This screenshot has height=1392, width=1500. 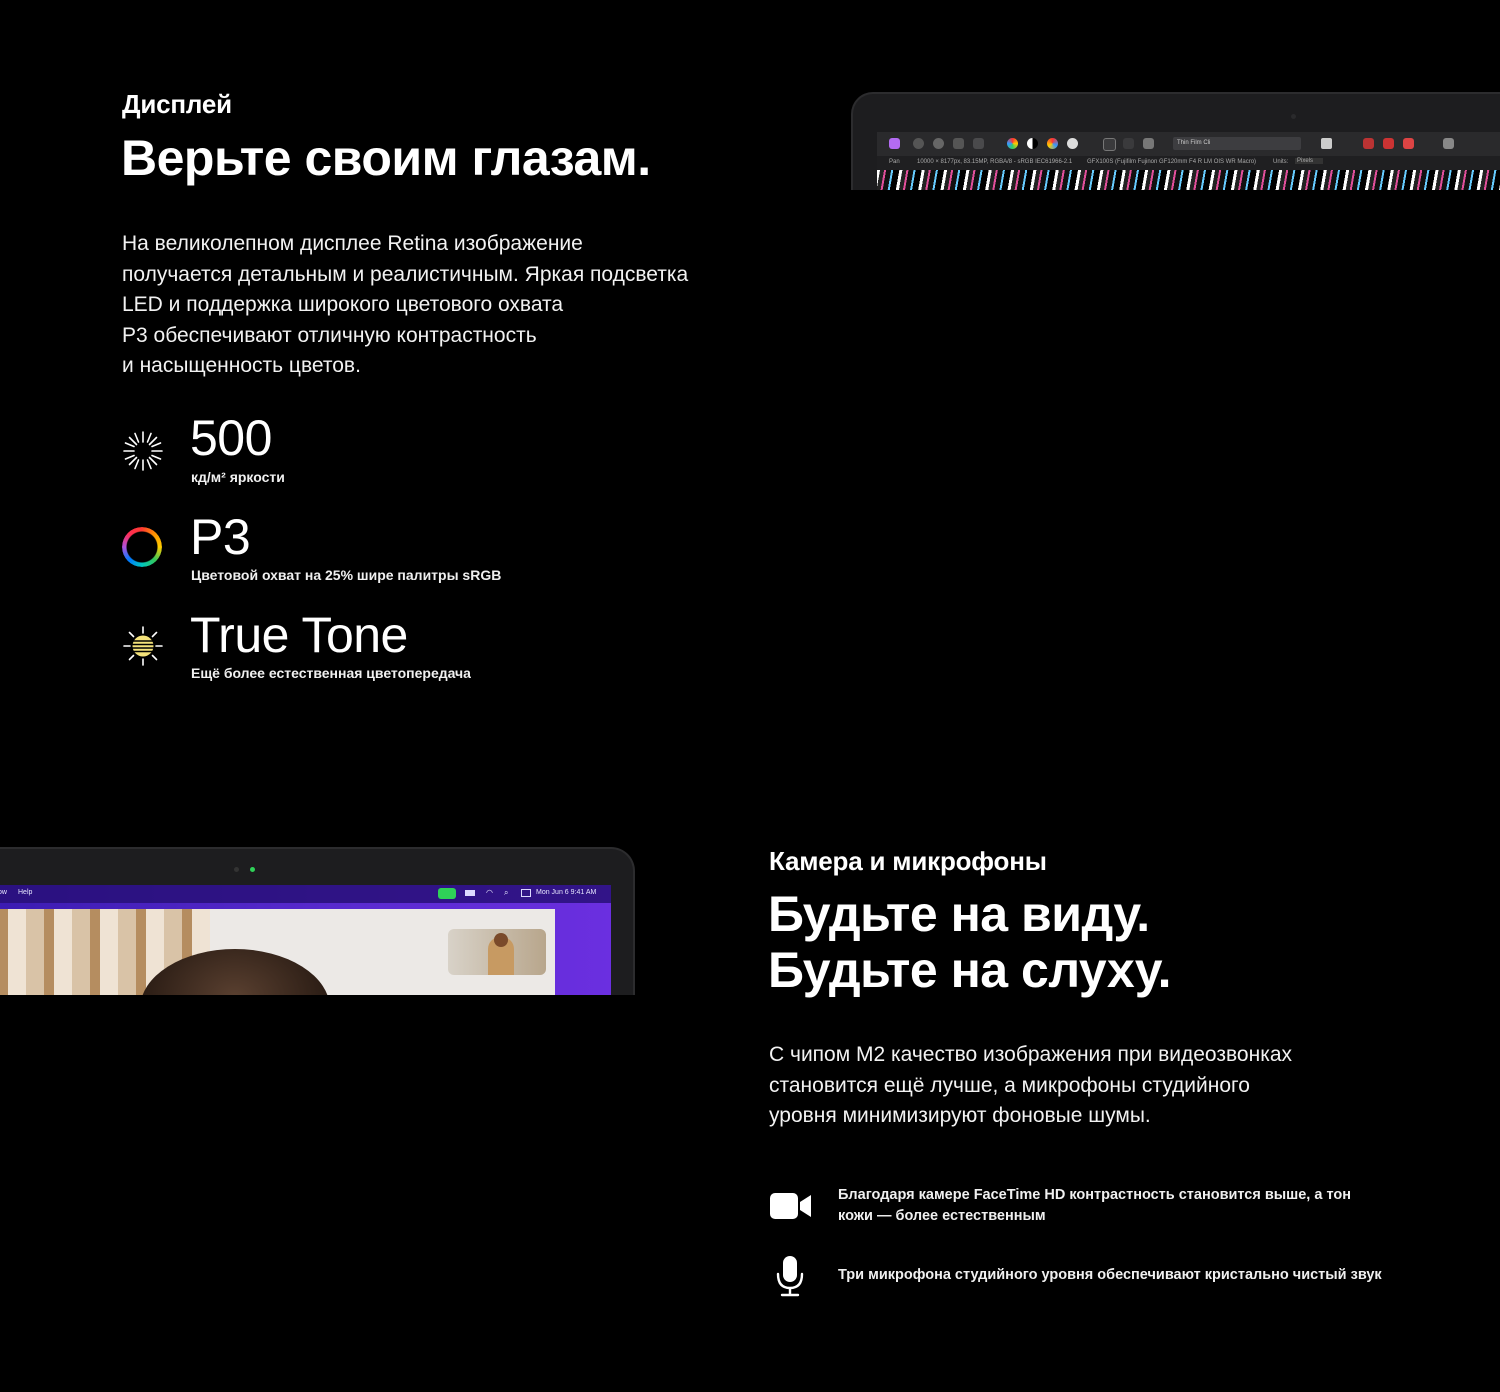 What do you see at coordinates (386, 158) in the screenshot?
I see `display-headline: Верьте своим глазам.` at bounding box center [386, 158].